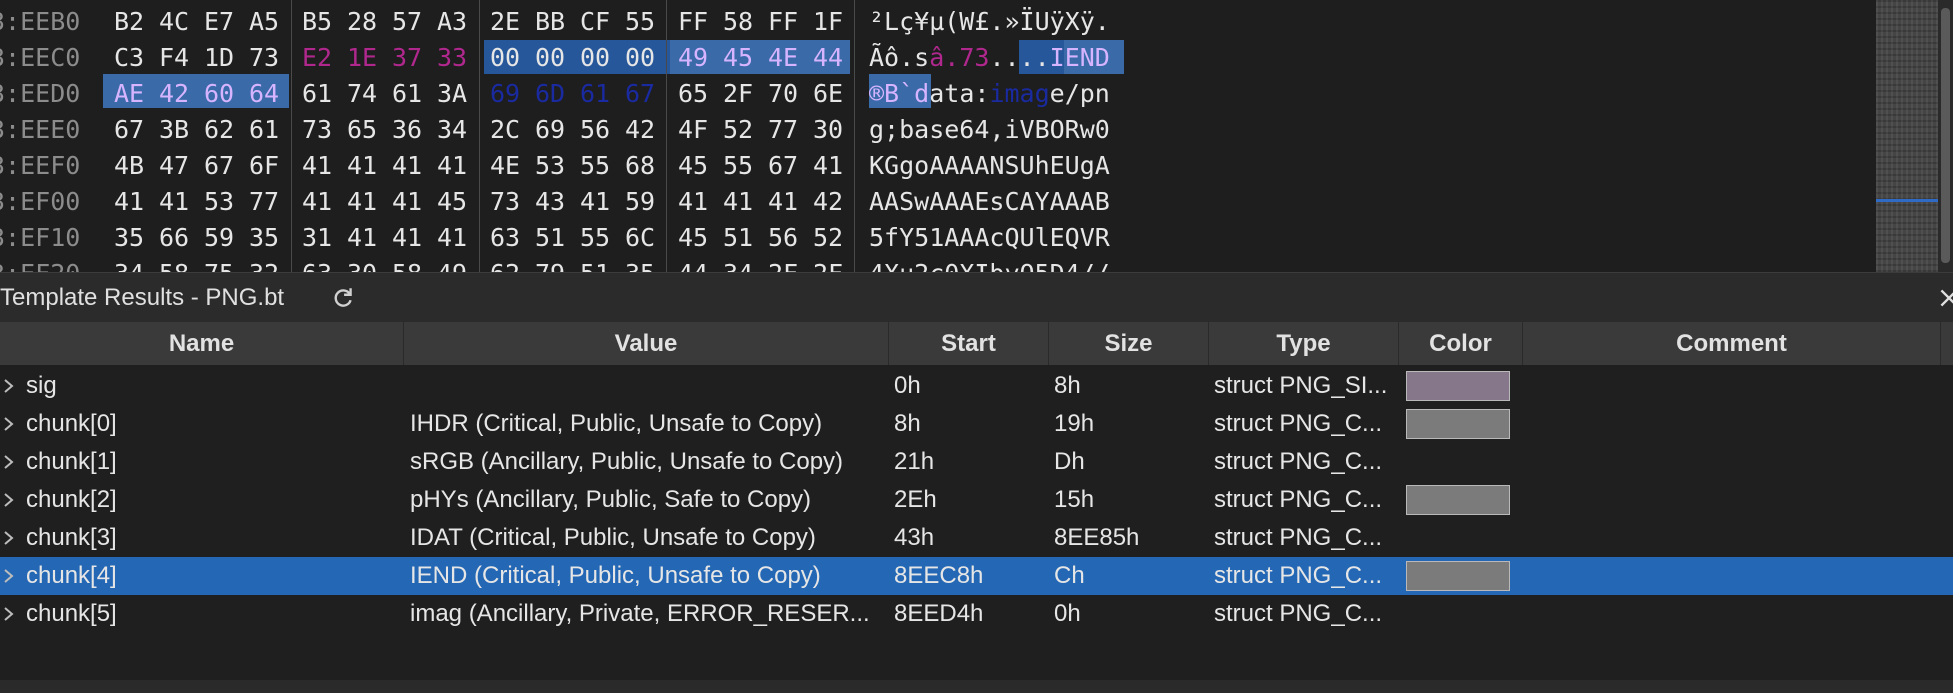  I want to click on hex-byte: 32, so click(264, 264).